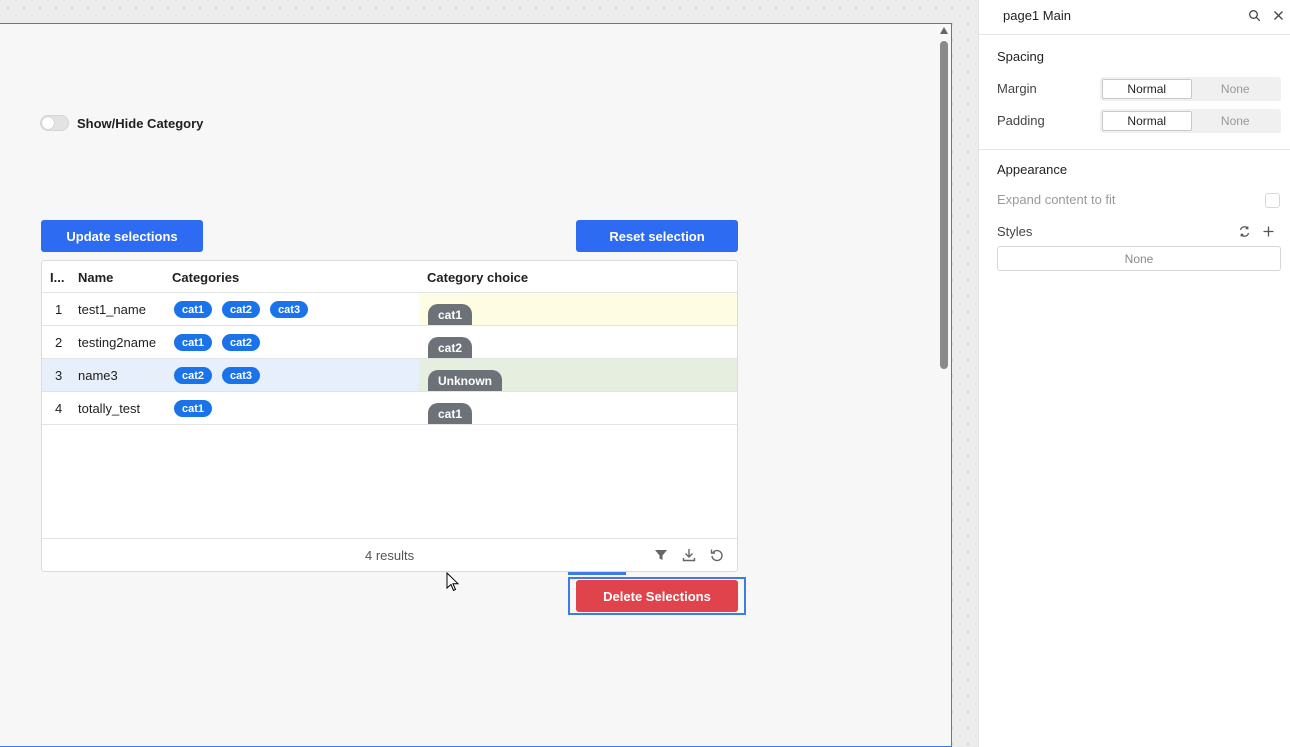 The height and width of the screenshot is (747, 1290). I want to click on padding-normal-option: Normal, so click(1147, 121).